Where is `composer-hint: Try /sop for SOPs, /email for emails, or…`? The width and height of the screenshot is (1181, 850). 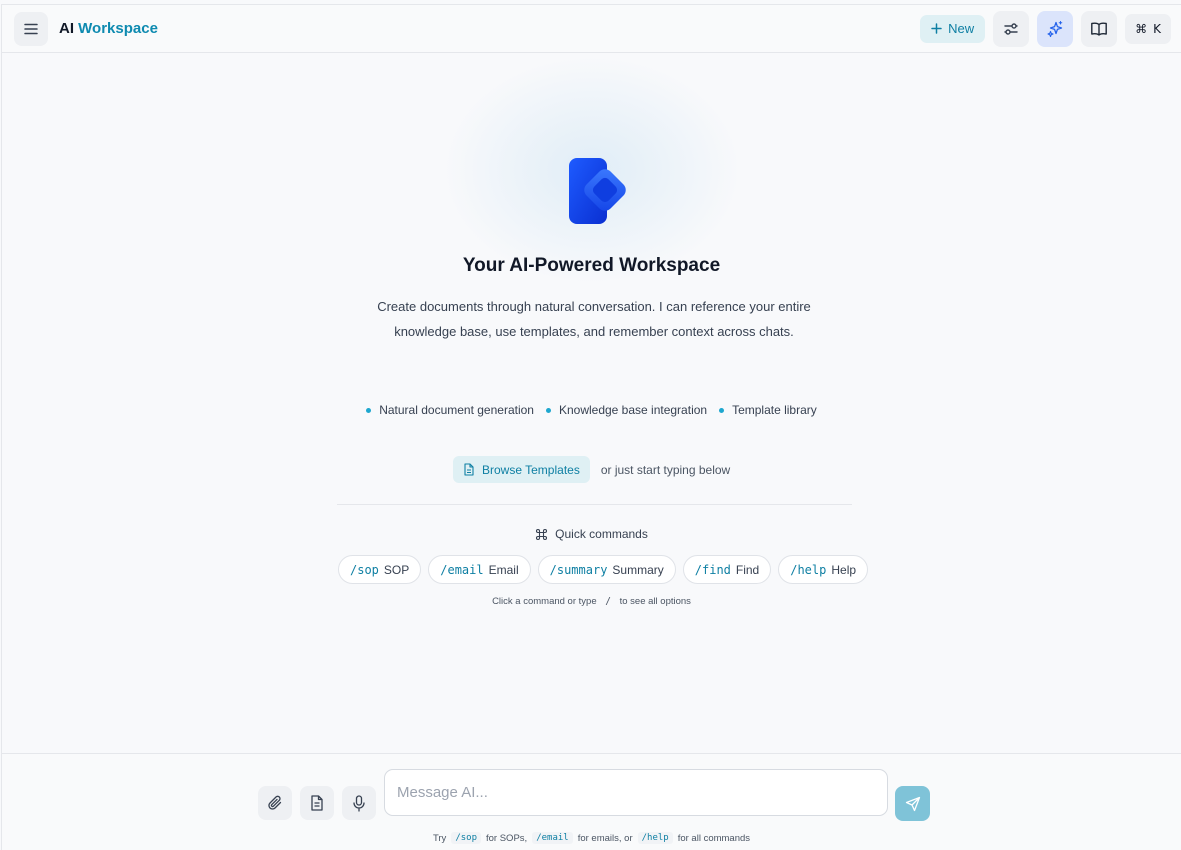
composer-hint: Try /sop for SOPs, /email for emails, or… is located at coordinates (591, 838).